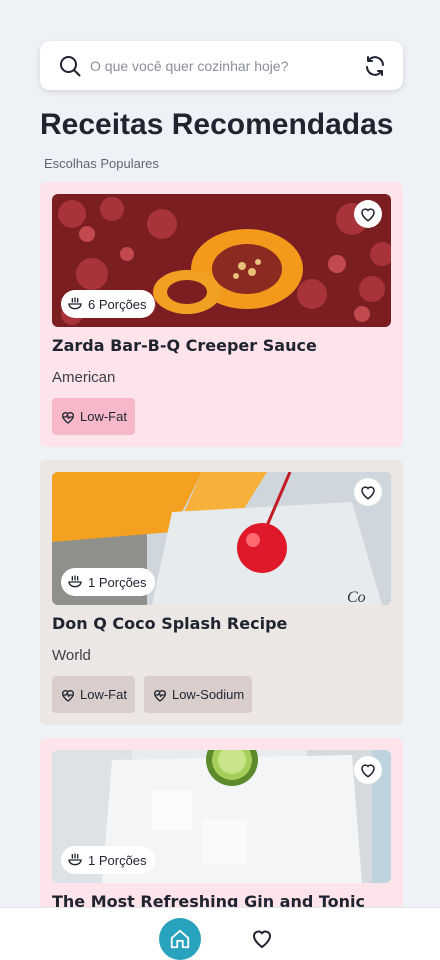 This screenshot has width=440, height=960. I want to click on favorites-icon, so click(262, 939).